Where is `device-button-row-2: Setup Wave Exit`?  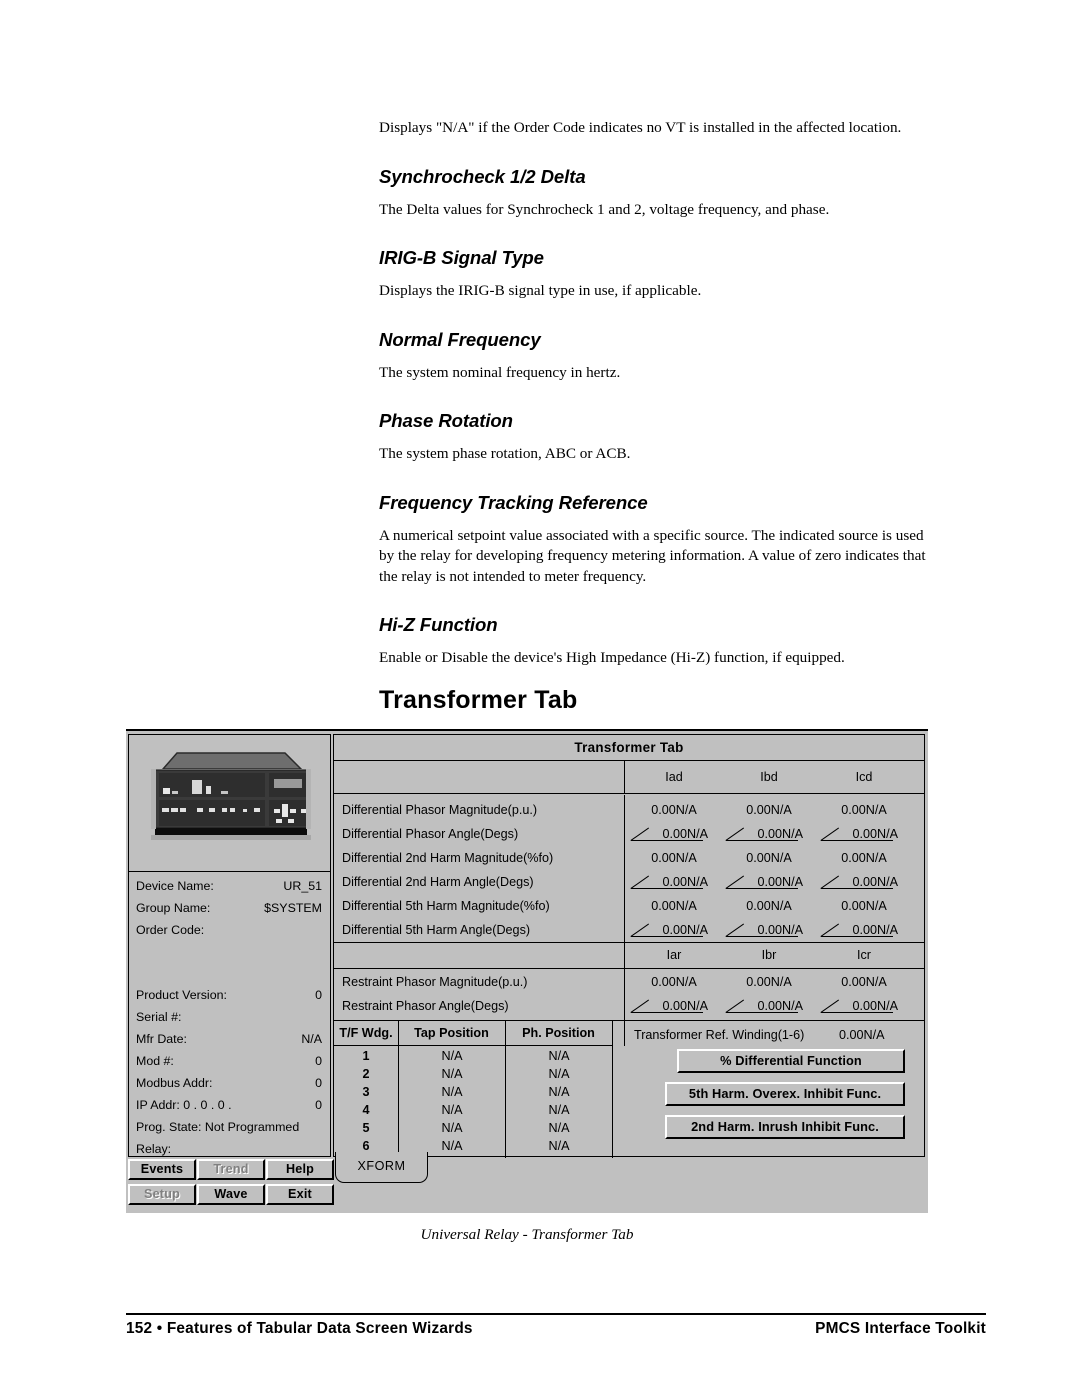
device-button-row-2: Setup Wave Exit is located at coordinates (231, 1195).